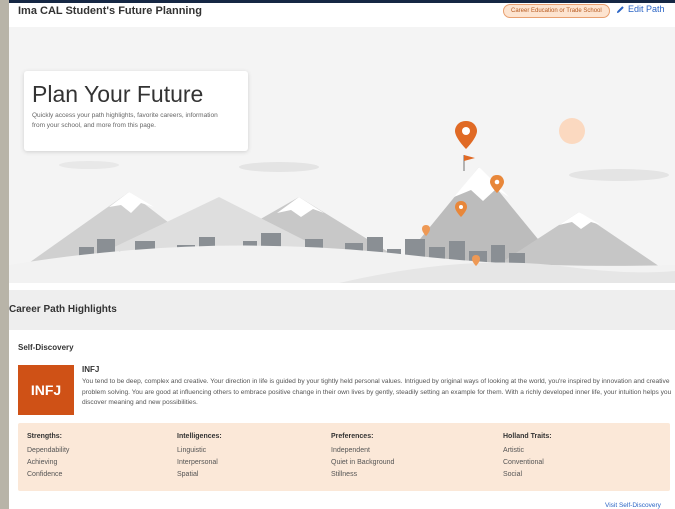  Describe the element at coordinates (110, 11) in the screenshot. I see `page-title: Ima CAL Student's Future Planning` at that location.